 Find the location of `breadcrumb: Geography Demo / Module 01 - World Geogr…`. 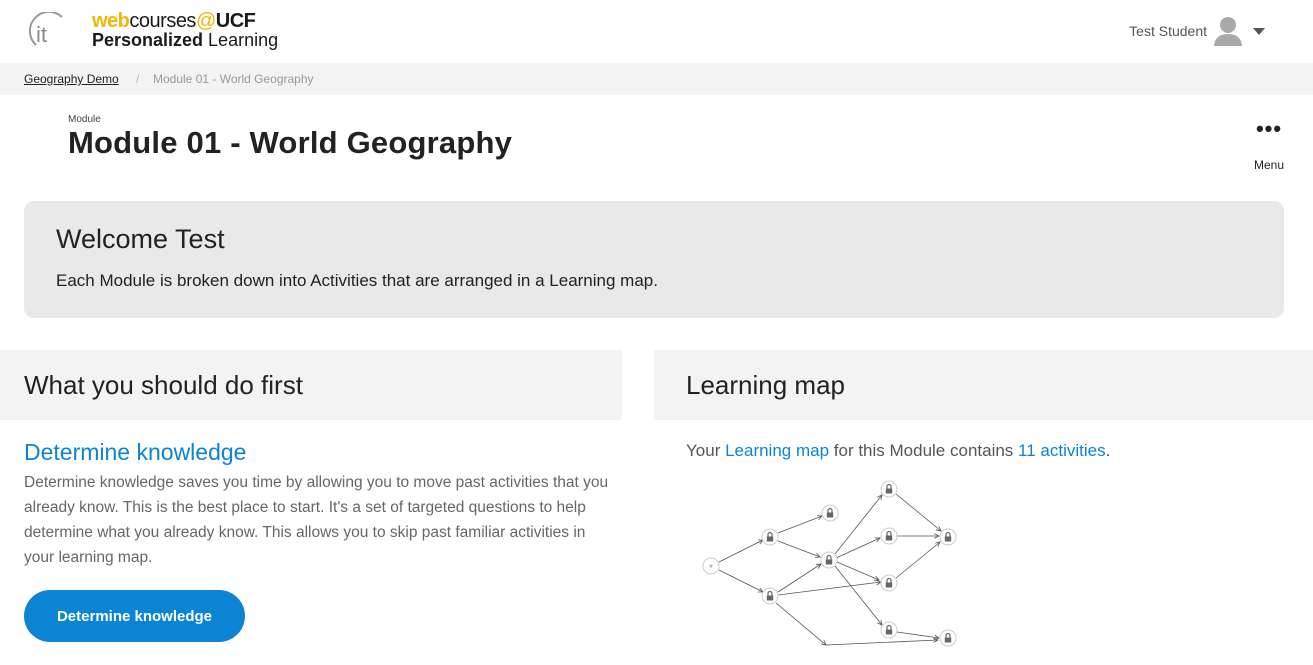

breadcrumb: Geography Demo / Module 01 - World Geogr… is located at coordinates (656, 79).